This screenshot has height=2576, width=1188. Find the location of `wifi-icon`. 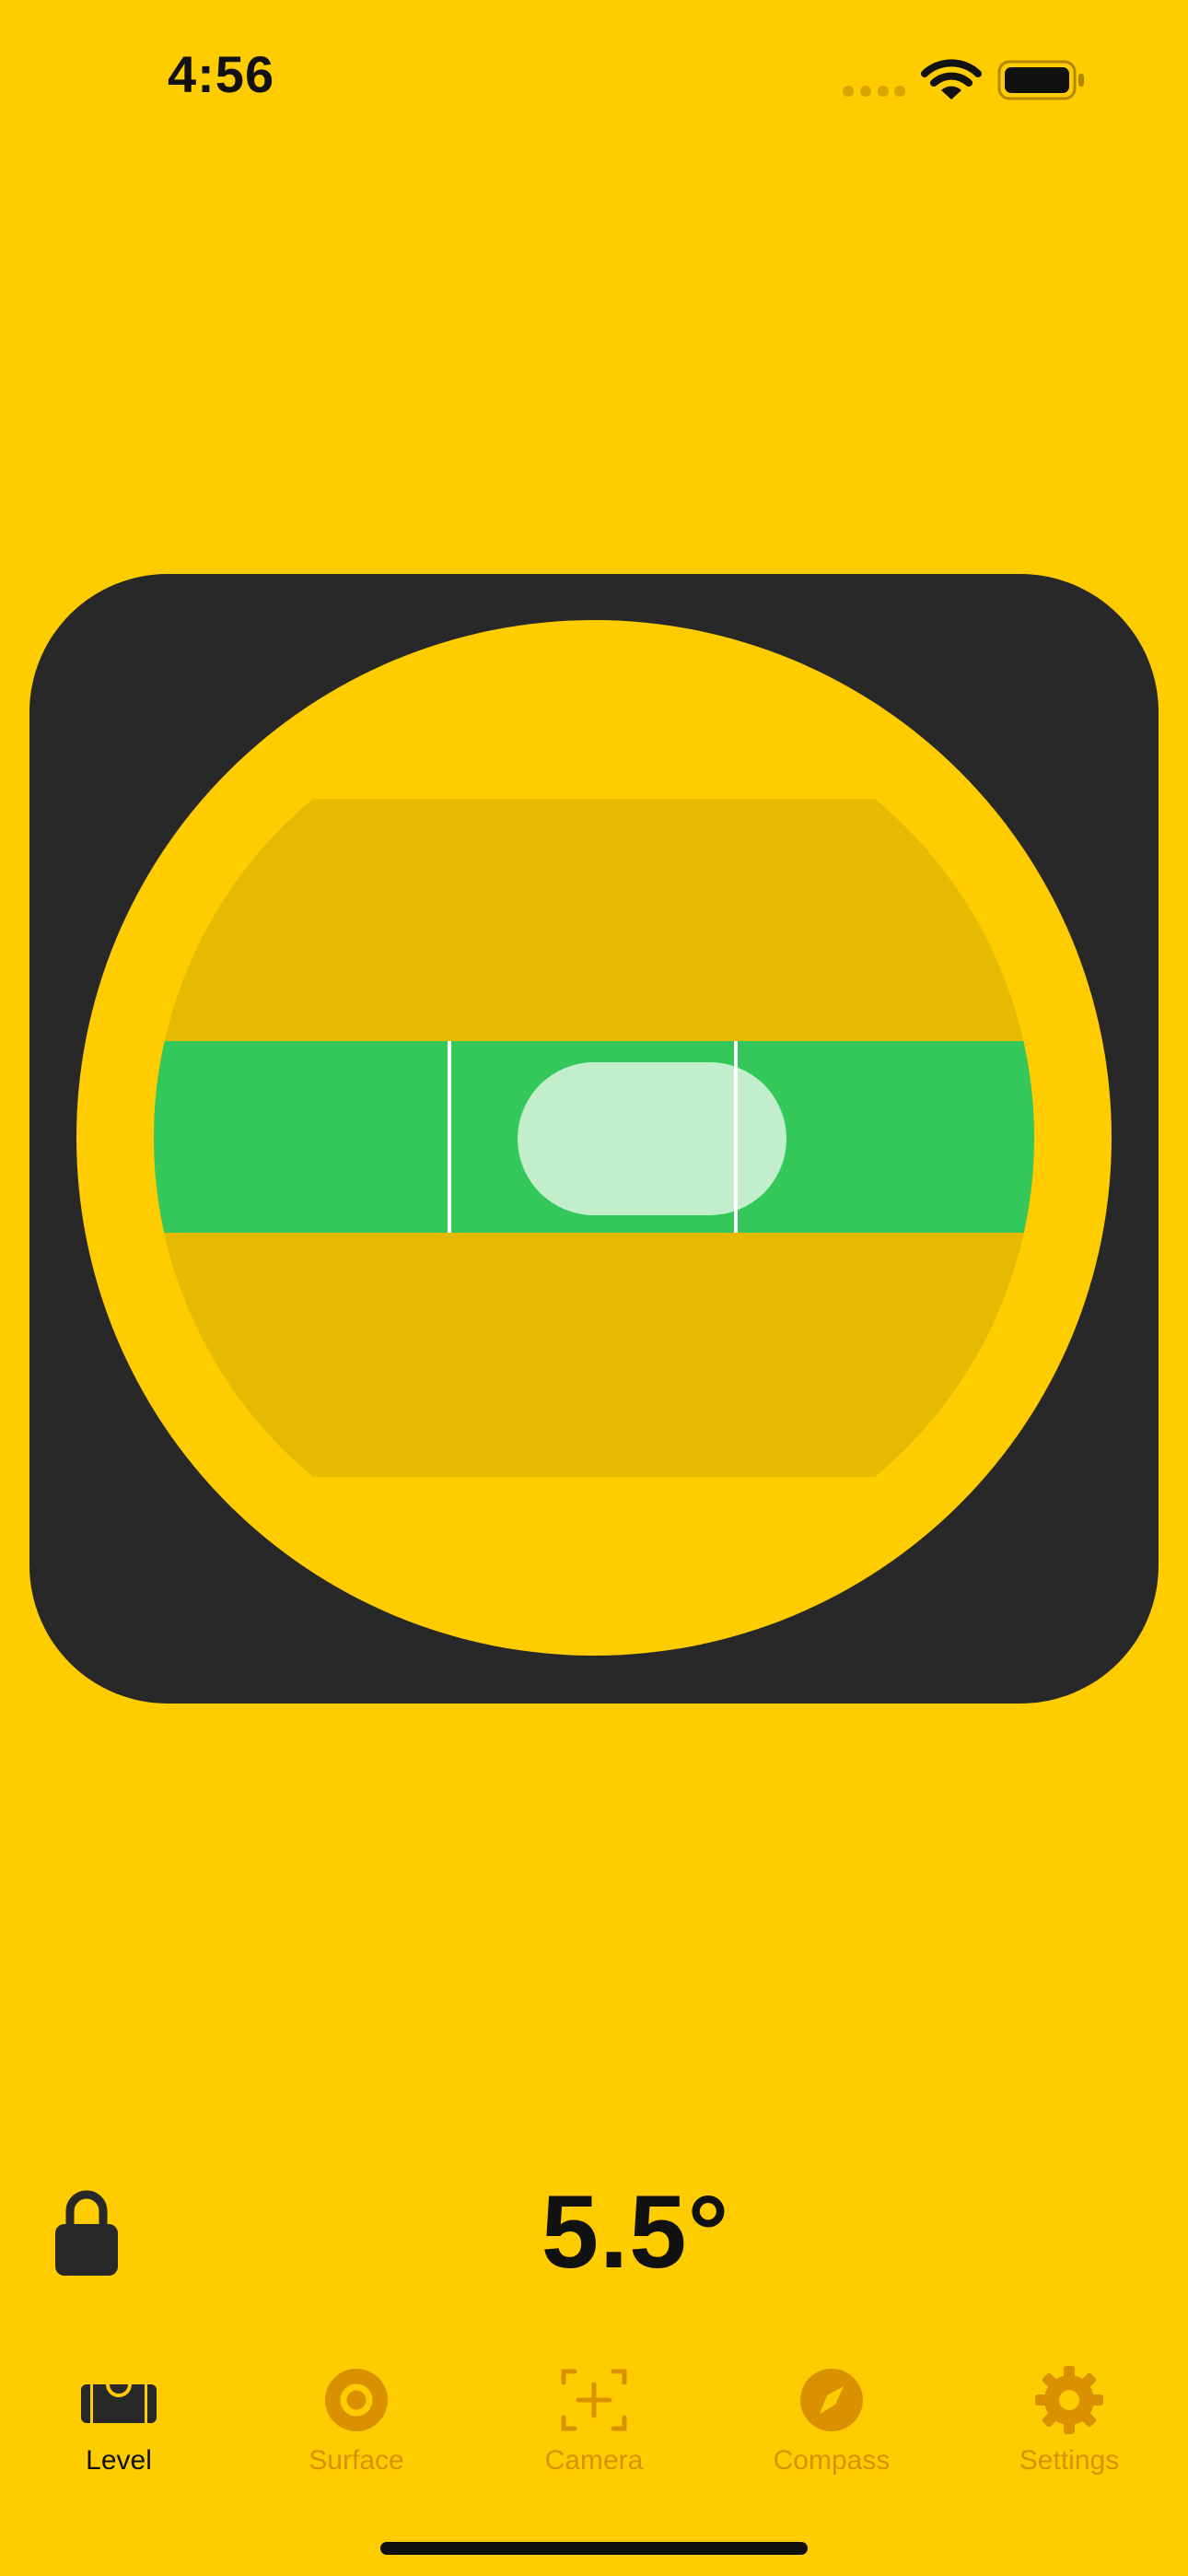

wifi-icon is located at coordinates (951, 79).